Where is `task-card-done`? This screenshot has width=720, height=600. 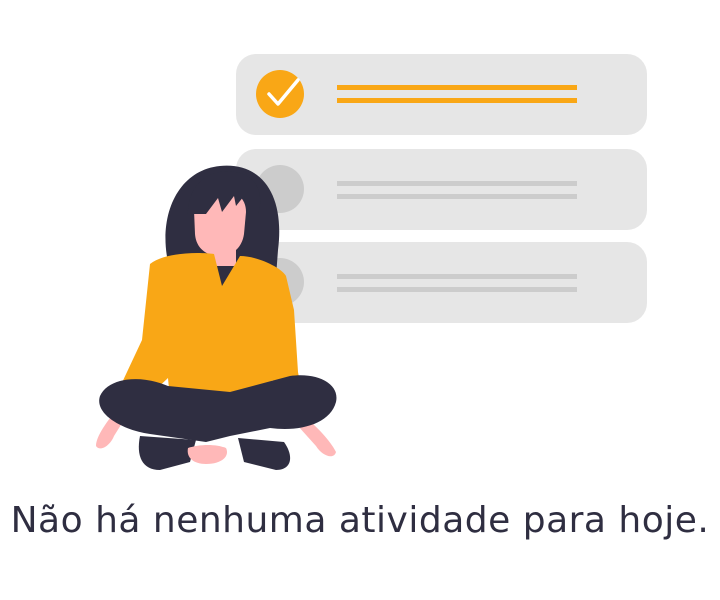 task-card-done is located at coordinates (441, 94).